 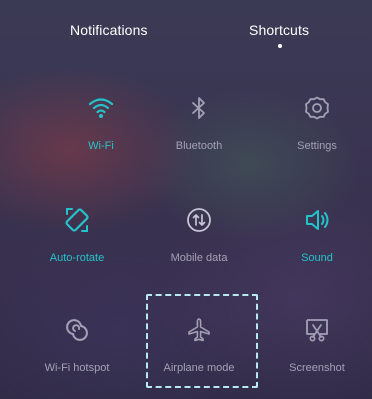 I want to click on shortcut-wifi: Wi-Fi, so click(x=101, y=139).